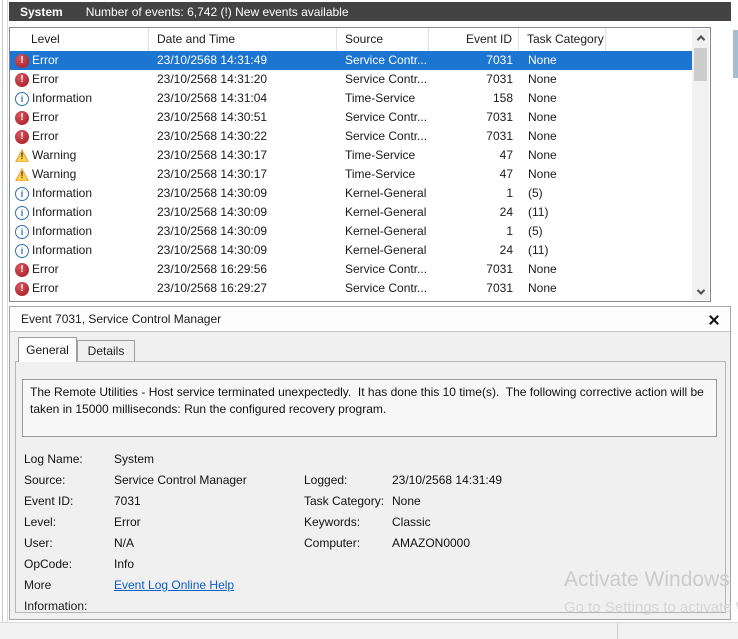 The height and width of the screenshot is (639, 738). What do you see at coordinates (538, 250) in the screenshot?
I see `task-category-cell: (11)` at bounding box center [538, 250].